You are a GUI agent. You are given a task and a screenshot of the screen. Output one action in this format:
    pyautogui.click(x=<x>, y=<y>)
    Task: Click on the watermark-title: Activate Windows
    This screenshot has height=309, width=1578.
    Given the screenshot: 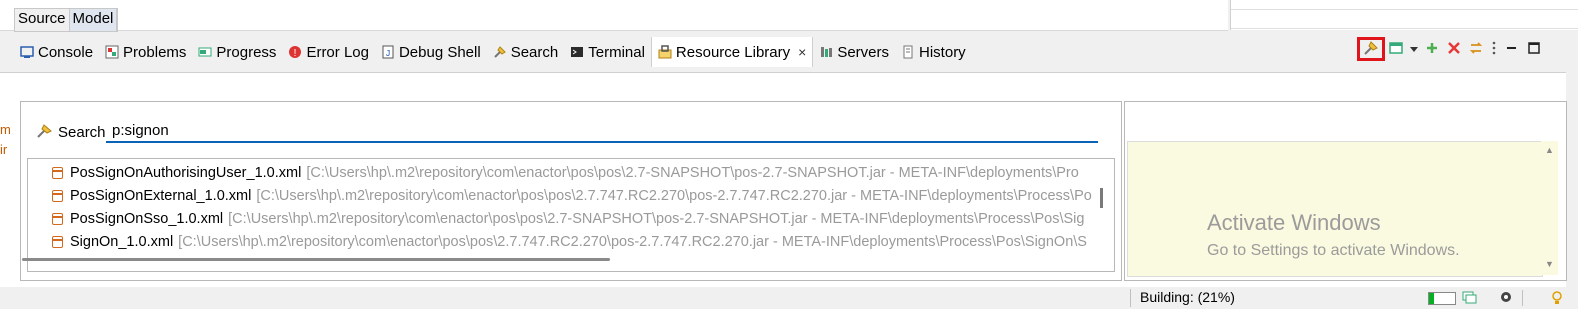 What is the action you would take?
    pyautogui.click(x=1294, y=222)
    